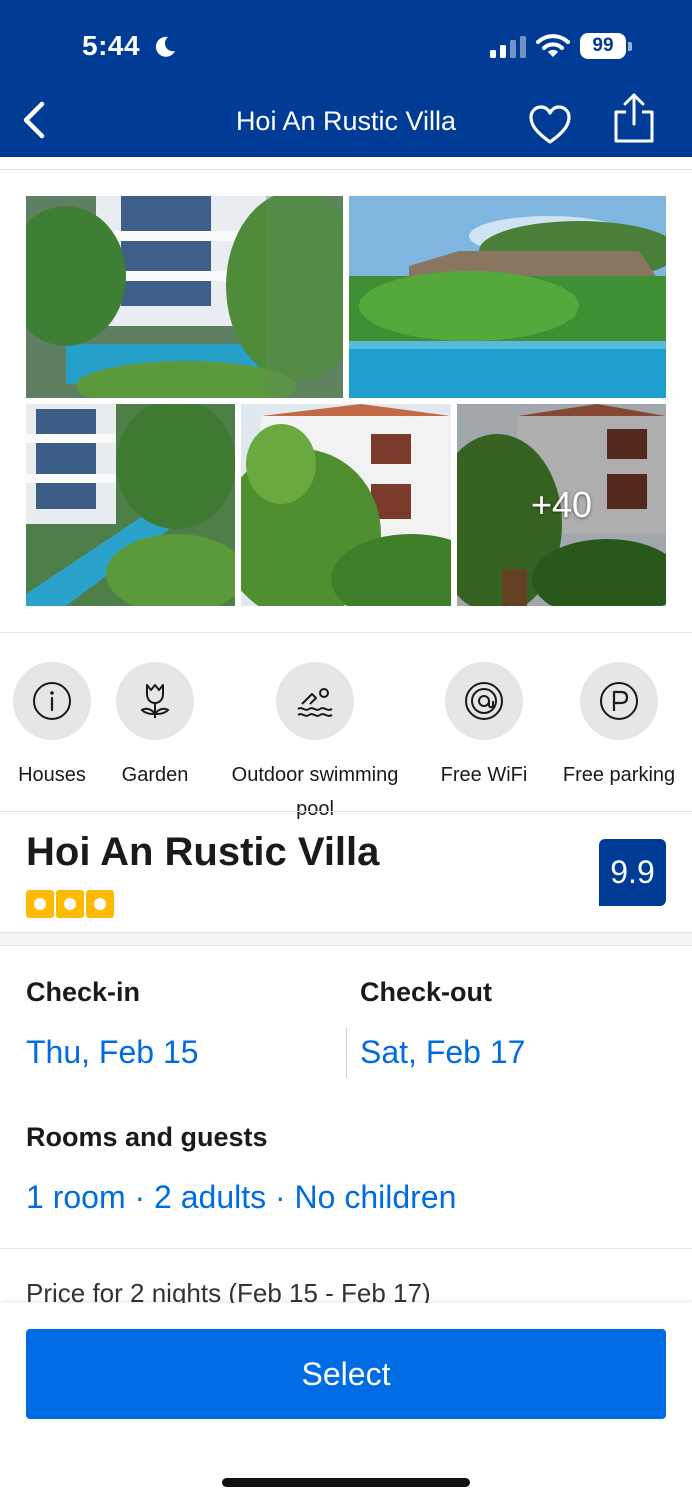 This screenshot has height=1500, width=692. I want to click on more-photos-count: +40, so click(561, 505).